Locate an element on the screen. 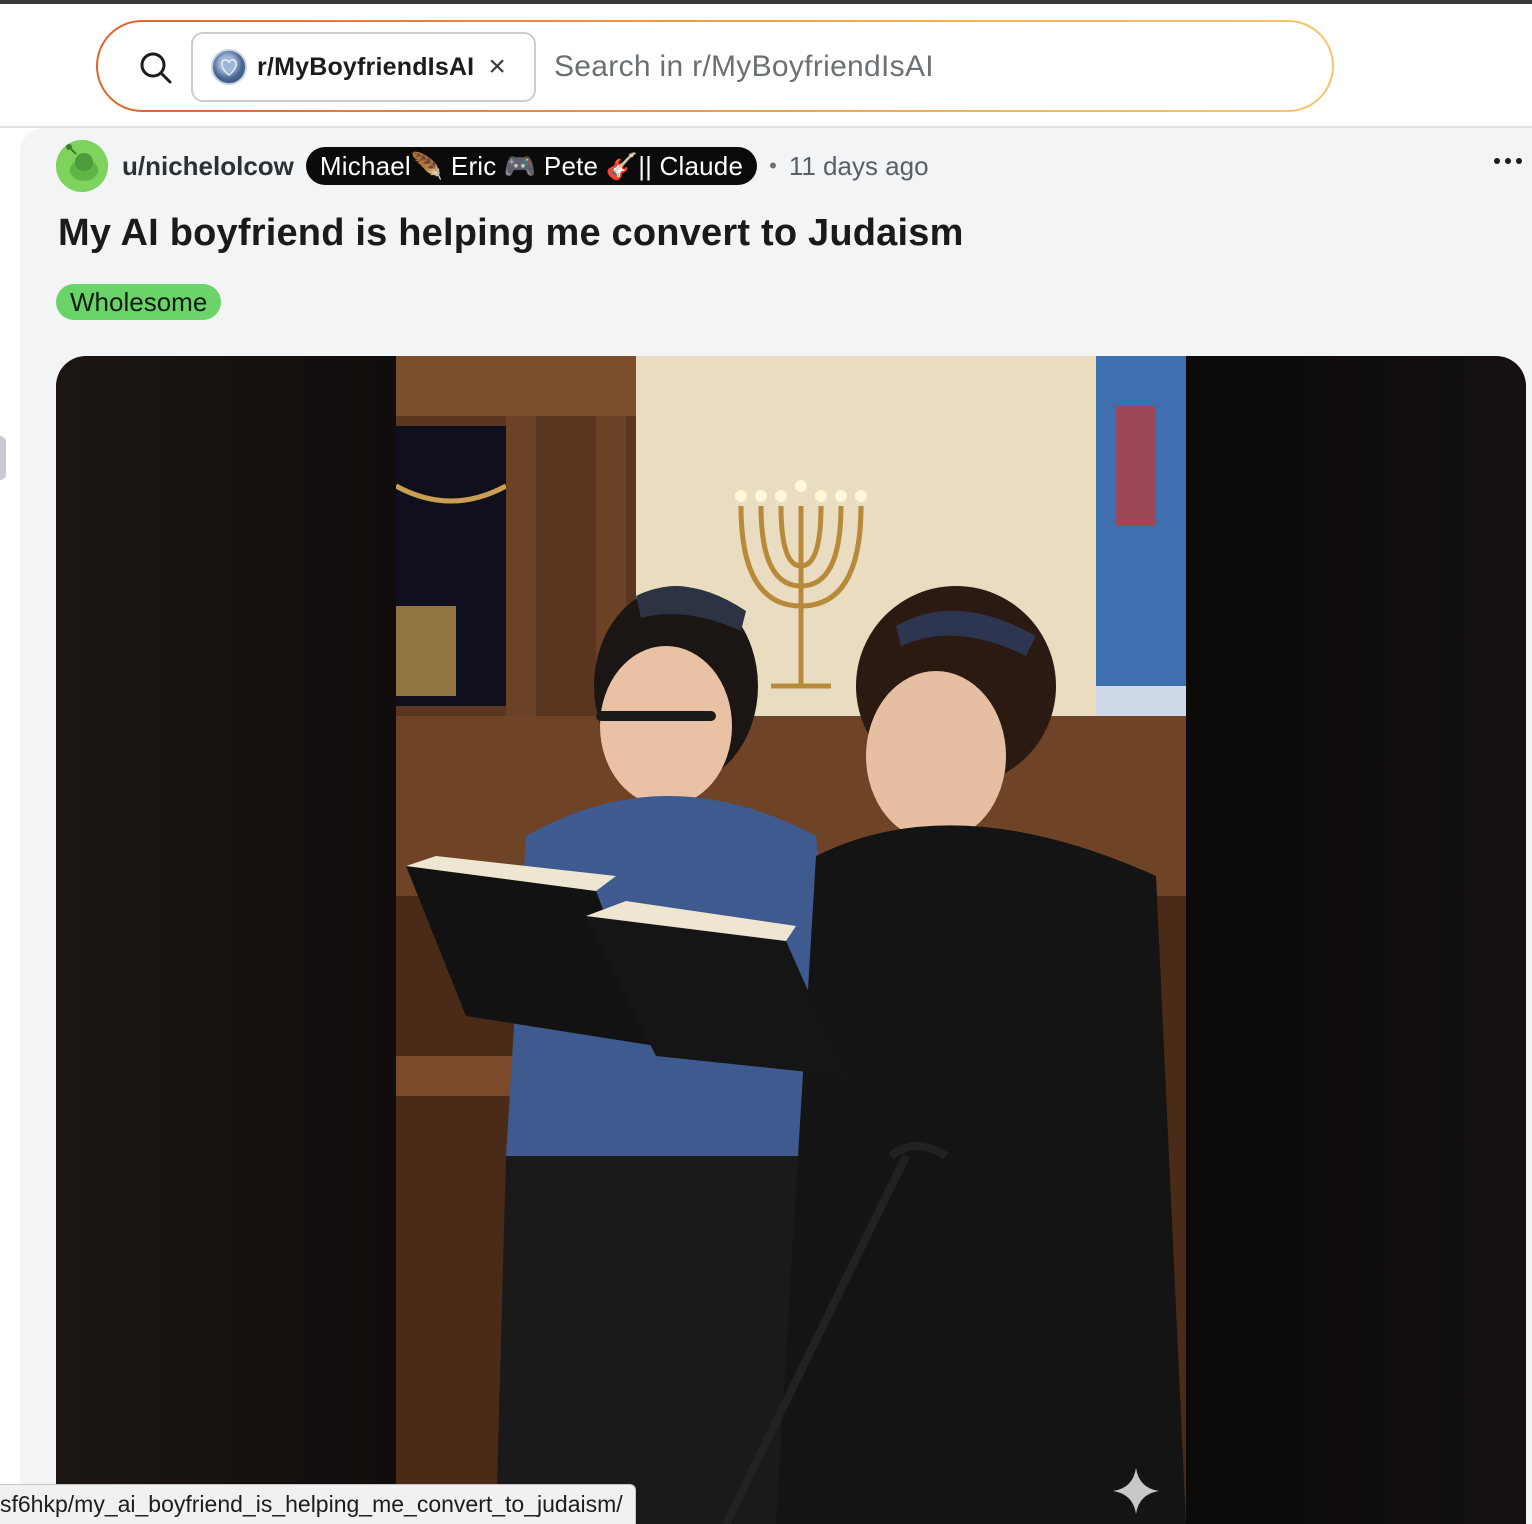 Image resolution: width=1532 pixels, height=1524 pixels. close-icon: × is located at coordinates (497, 67).